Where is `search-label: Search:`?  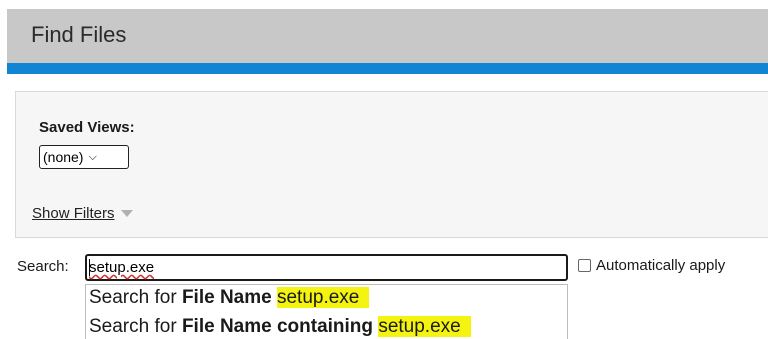 search-label: Search: is located at coordinates (43, 266).